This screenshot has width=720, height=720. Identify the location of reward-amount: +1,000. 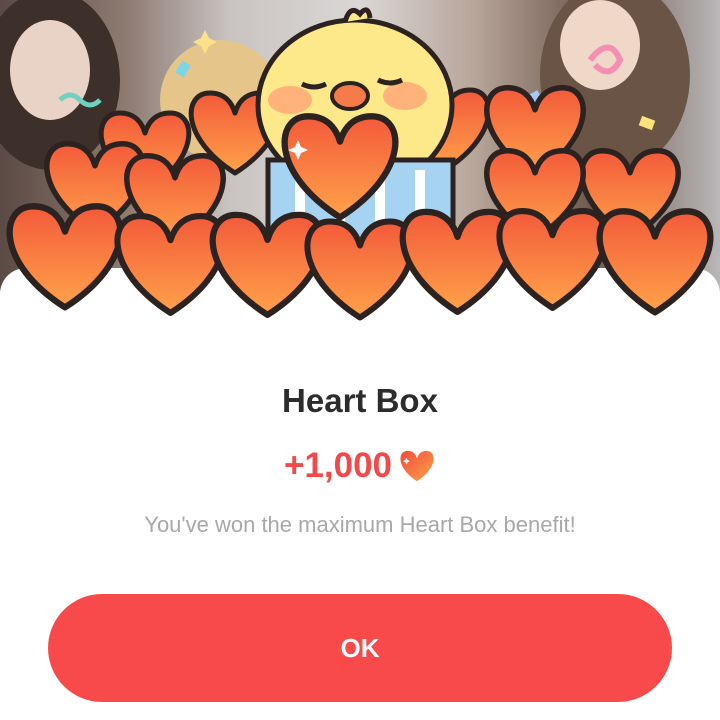
(360, 466).